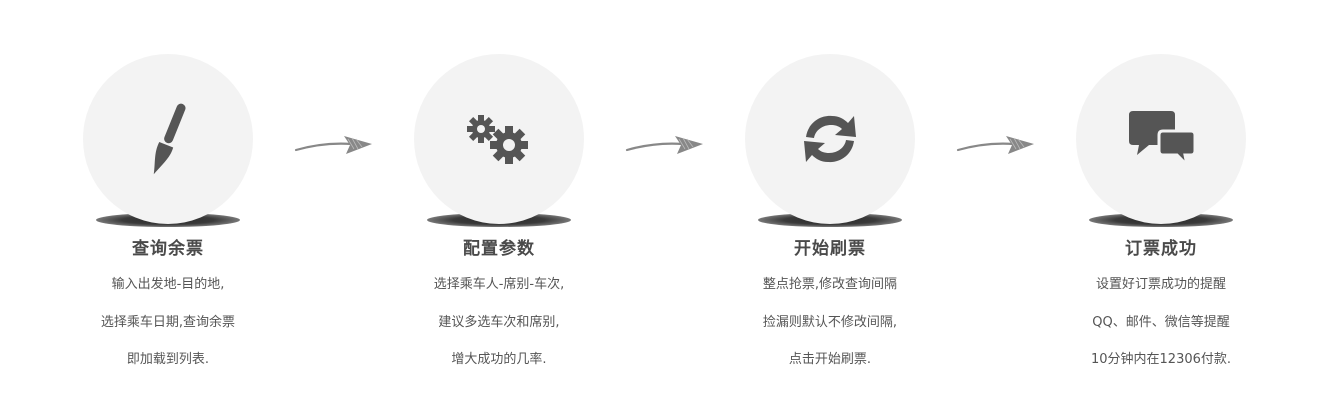 The width and height of the screenshot is (1343, 406). I want to click on brush-icon, so click(169, 139).